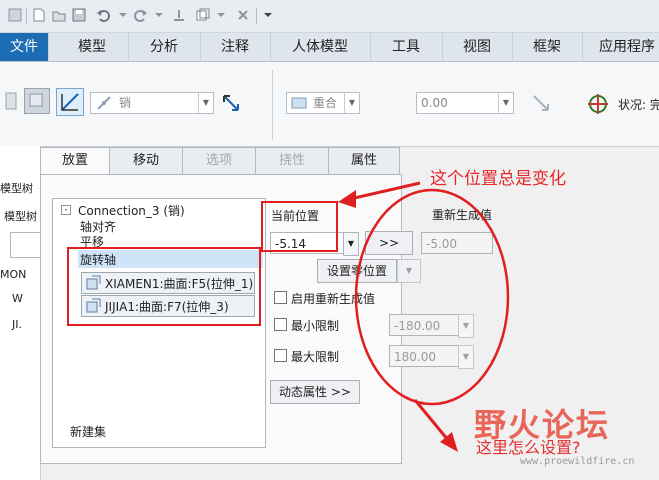 The width and height of the screenshot is (659, 480). I want to click on watermark-logo: 野火论坛, so click(542, 423).